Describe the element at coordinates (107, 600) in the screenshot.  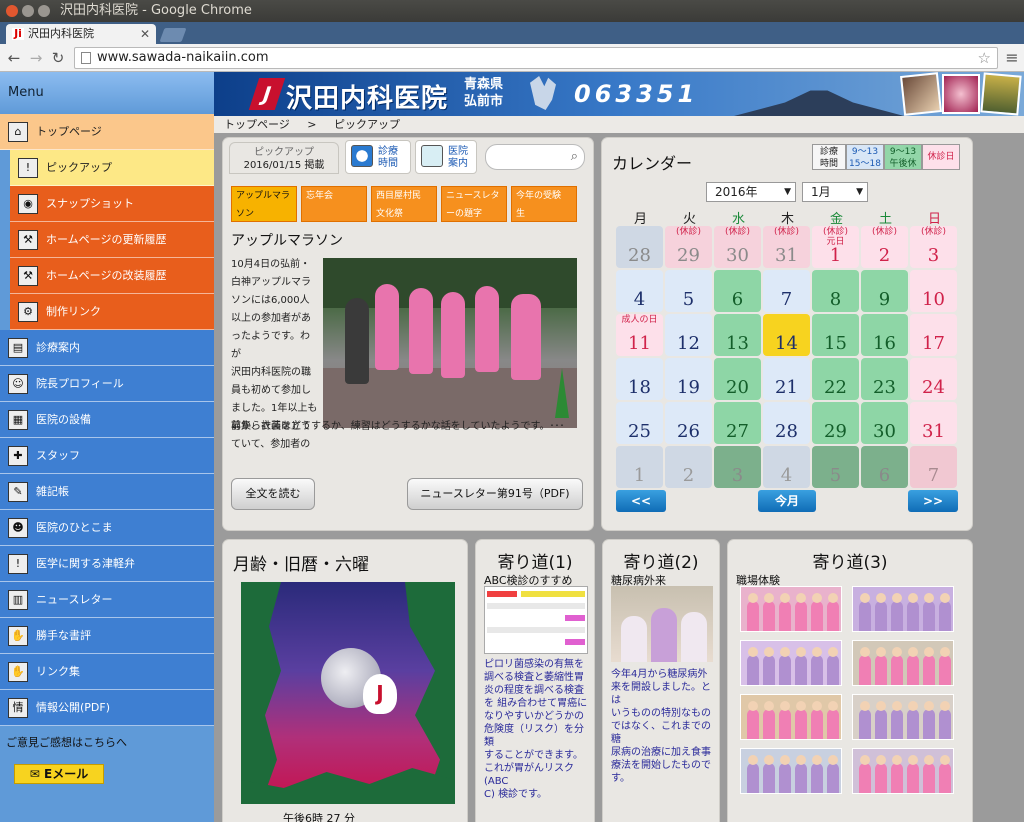
I see `sidebar-item-13: ▥ ニュースレター` at that location.